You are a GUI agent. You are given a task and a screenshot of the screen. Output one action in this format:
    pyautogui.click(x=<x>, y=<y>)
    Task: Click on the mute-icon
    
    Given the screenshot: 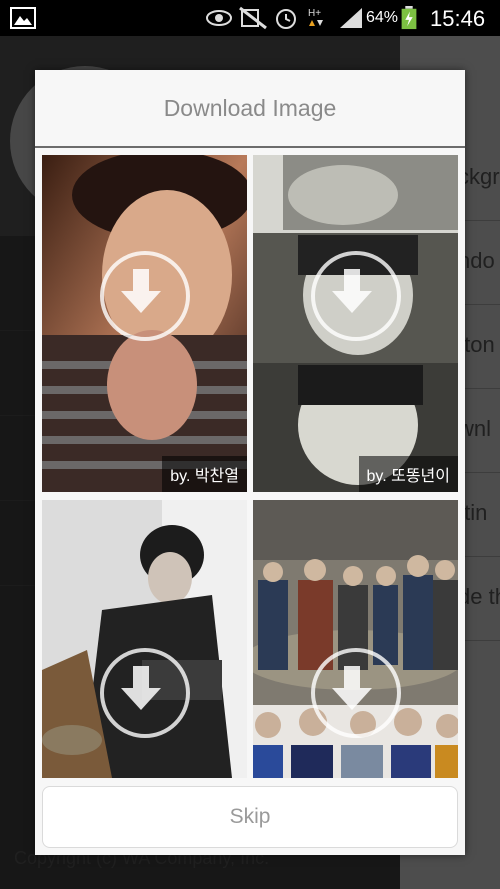 What is the action you would take?
    pyautogui.click(x=253, y=18)
    